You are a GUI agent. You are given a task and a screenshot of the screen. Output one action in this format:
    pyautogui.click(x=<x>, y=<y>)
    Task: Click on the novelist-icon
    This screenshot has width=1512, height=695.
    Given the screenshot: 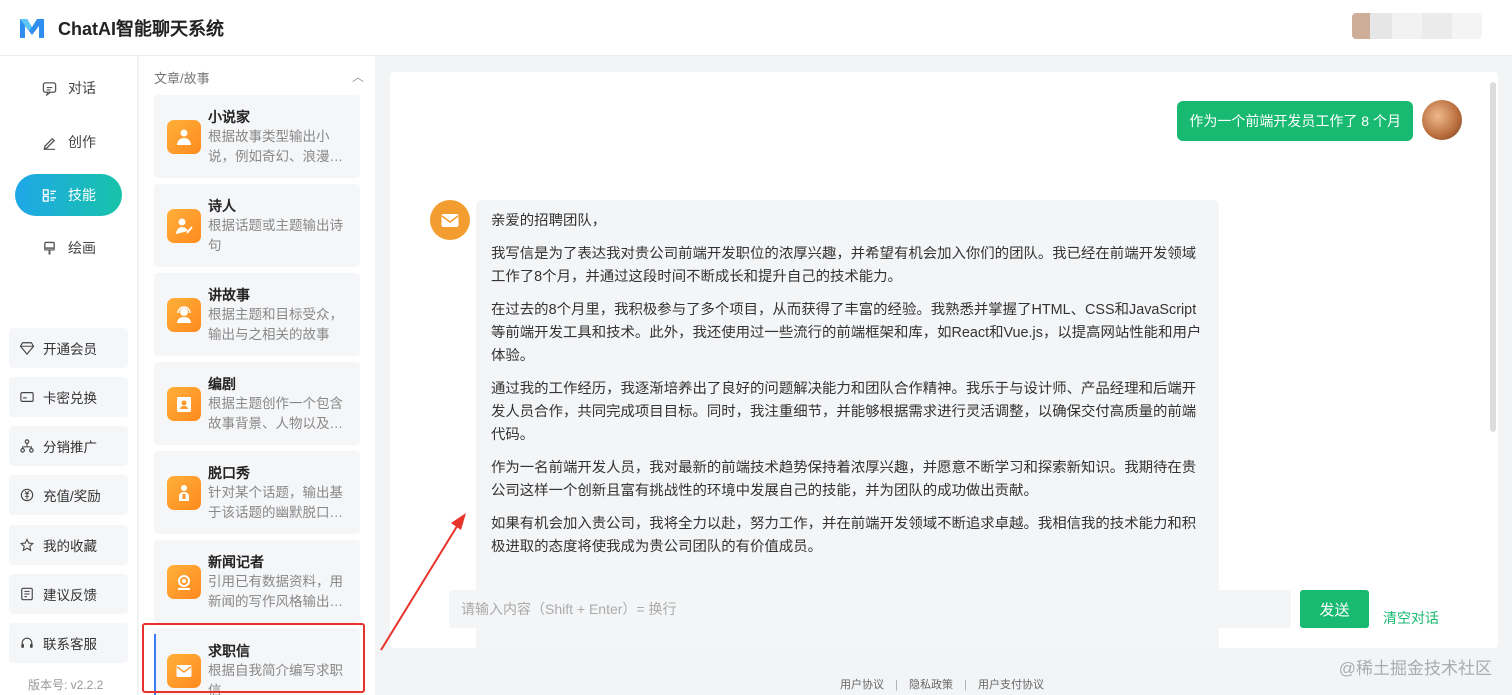 What is the action you would take?
    pyautogui.click(x=184, y=137)
    